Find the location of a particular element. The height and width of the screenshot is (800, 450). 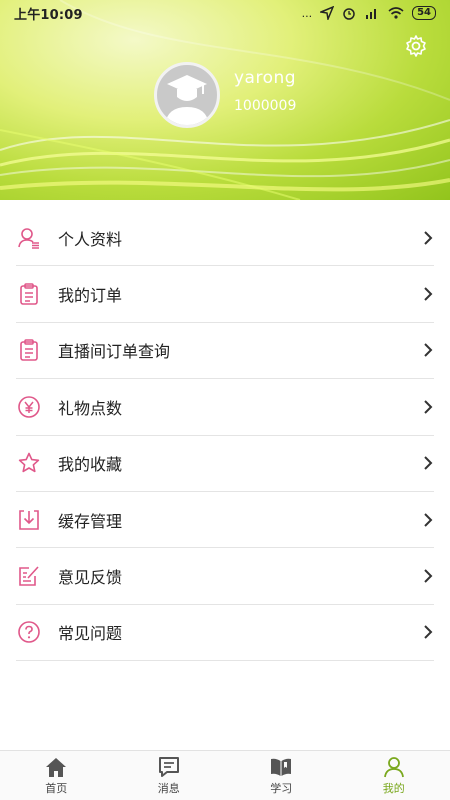

tab-label: 首页 is located at coordinates (56, 788).